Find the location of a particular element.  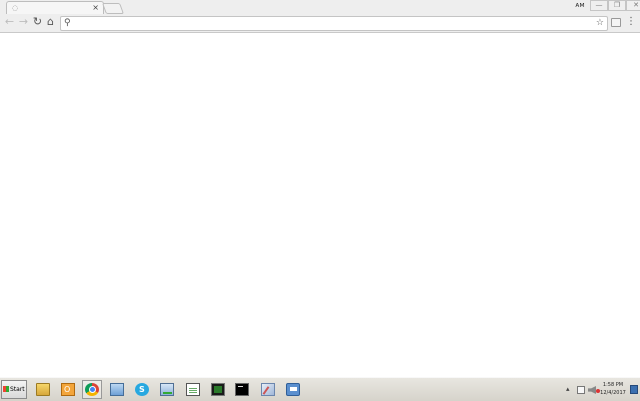

taskbar-chat is located at coordinates (293, 389).